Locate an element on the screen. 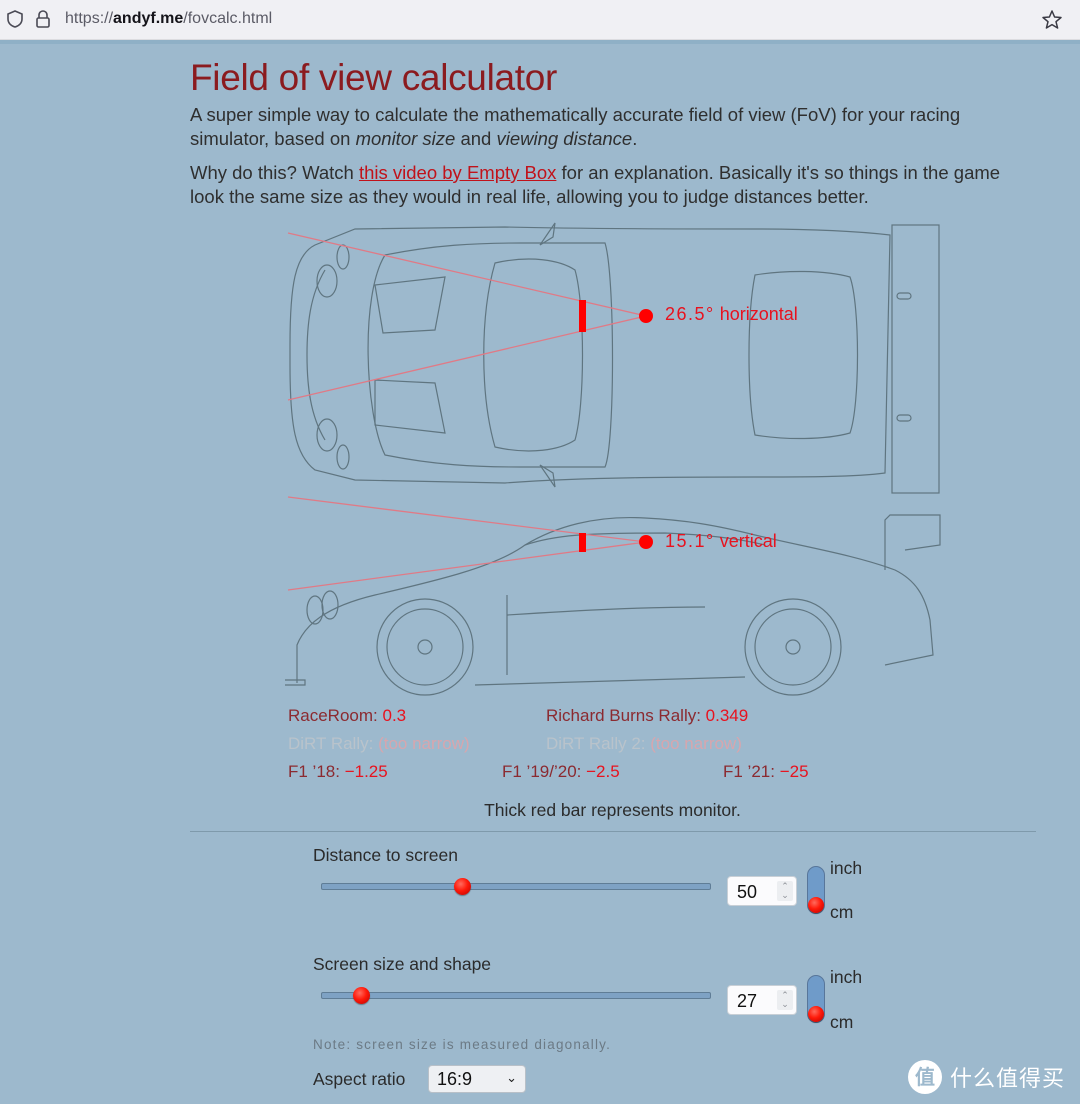  game-name: Richard Burns Rally: is located at coordinates (626, 715).